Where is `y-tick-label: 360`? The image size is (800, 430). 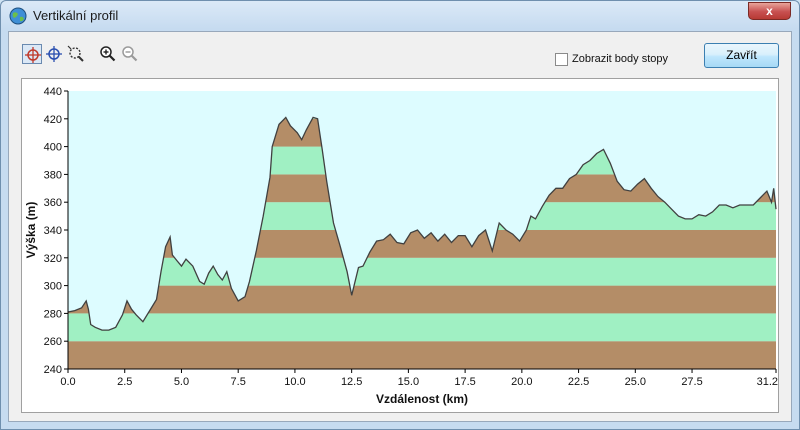 y-tick-label: 360 is located at coordinates (53, 203).